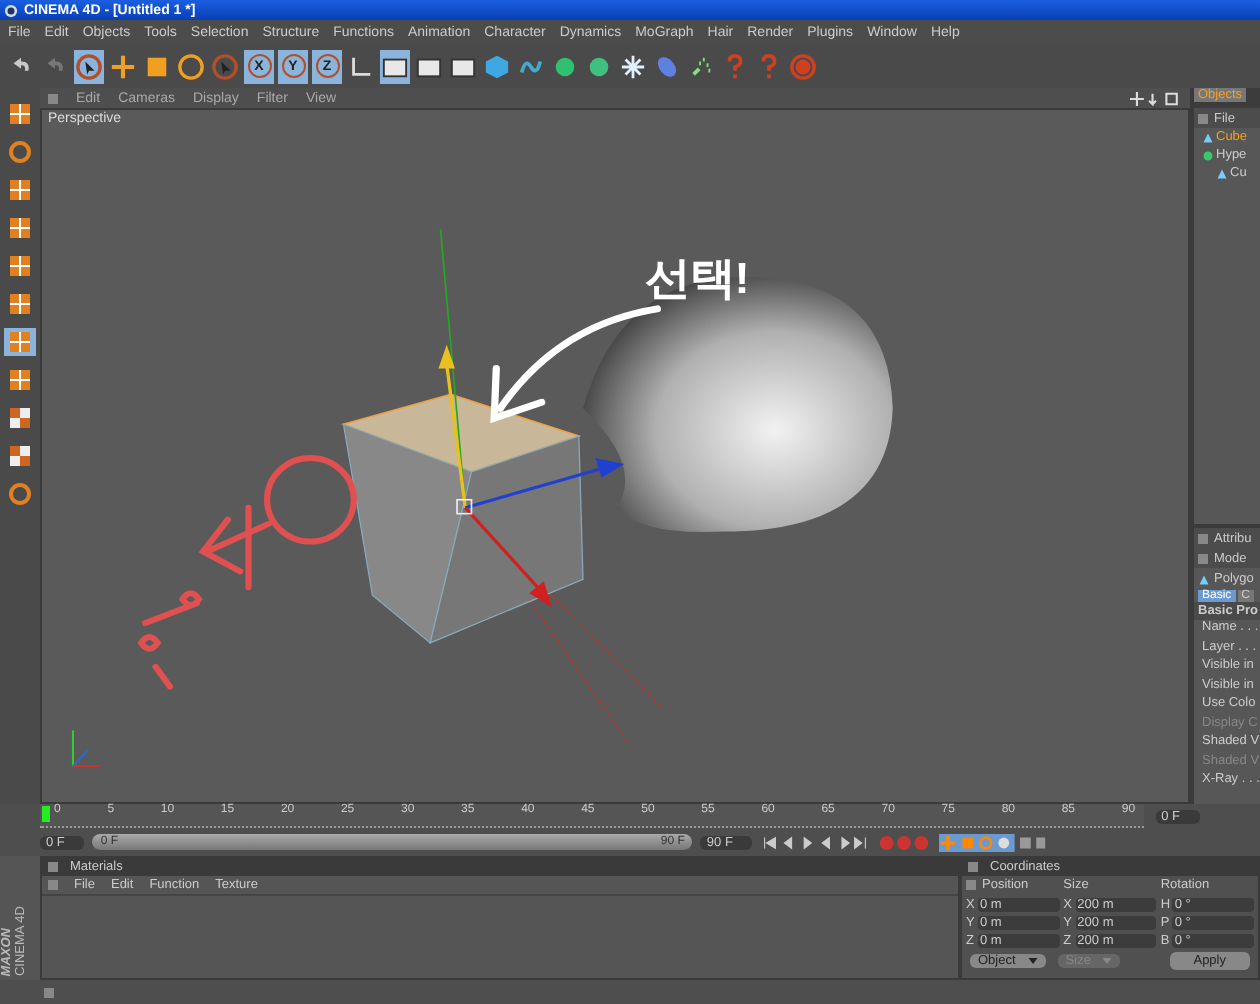 Image resolution: width=1260 pixels, height=1004 pixels. Describe the element at coordinates (46, 814) in the screenshot. I see `playhead-marker` at that location.